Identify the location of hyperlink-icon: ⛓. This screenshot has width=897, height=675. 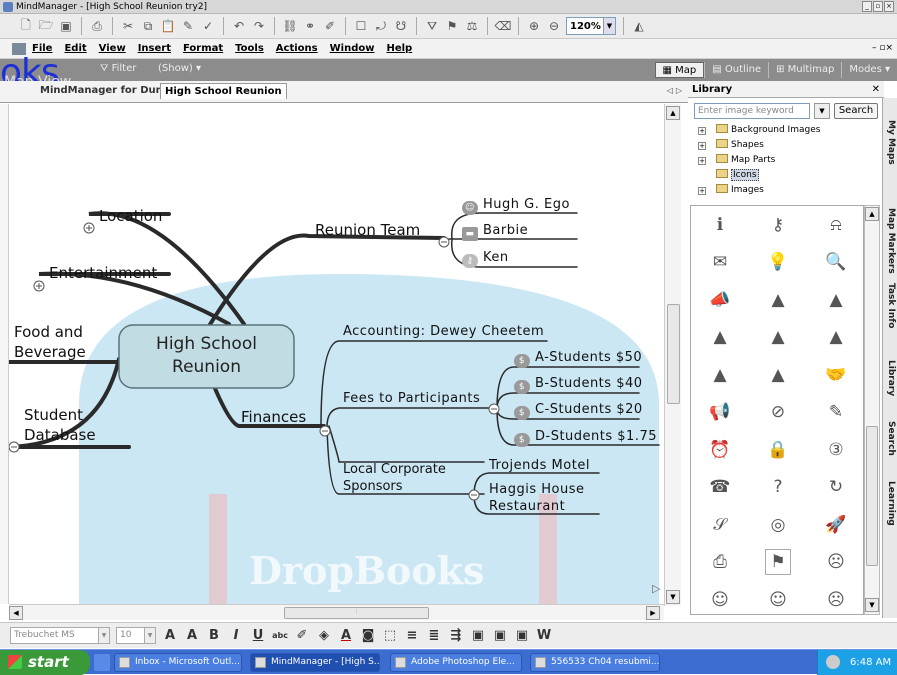
(290, 26).